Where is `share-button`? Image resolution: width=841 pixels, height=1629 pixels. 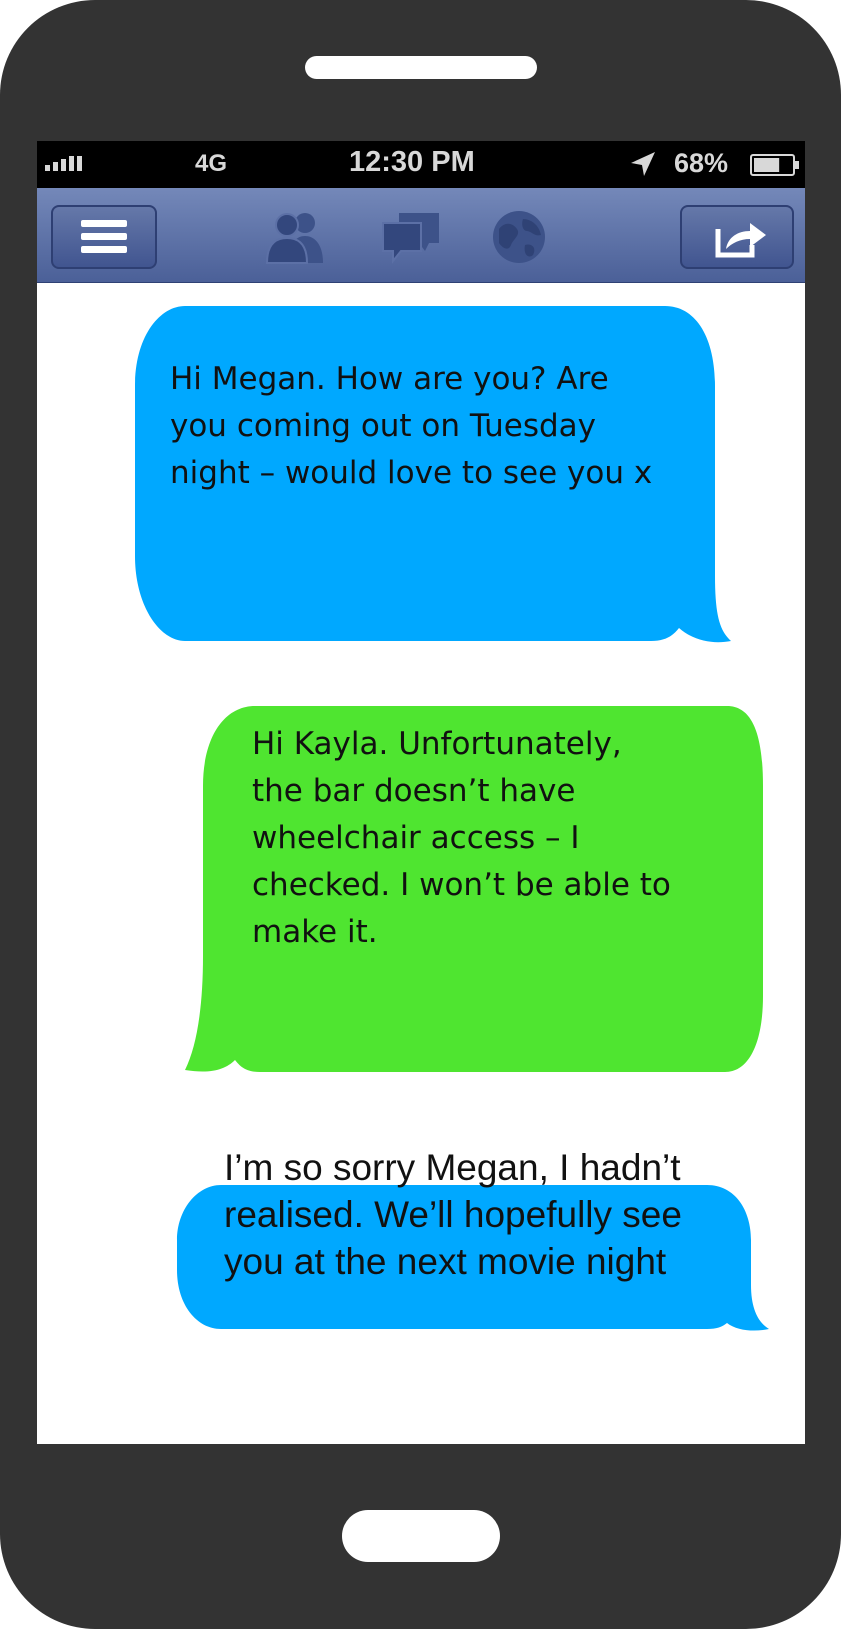
share-button is located at coordinates (737, 237).